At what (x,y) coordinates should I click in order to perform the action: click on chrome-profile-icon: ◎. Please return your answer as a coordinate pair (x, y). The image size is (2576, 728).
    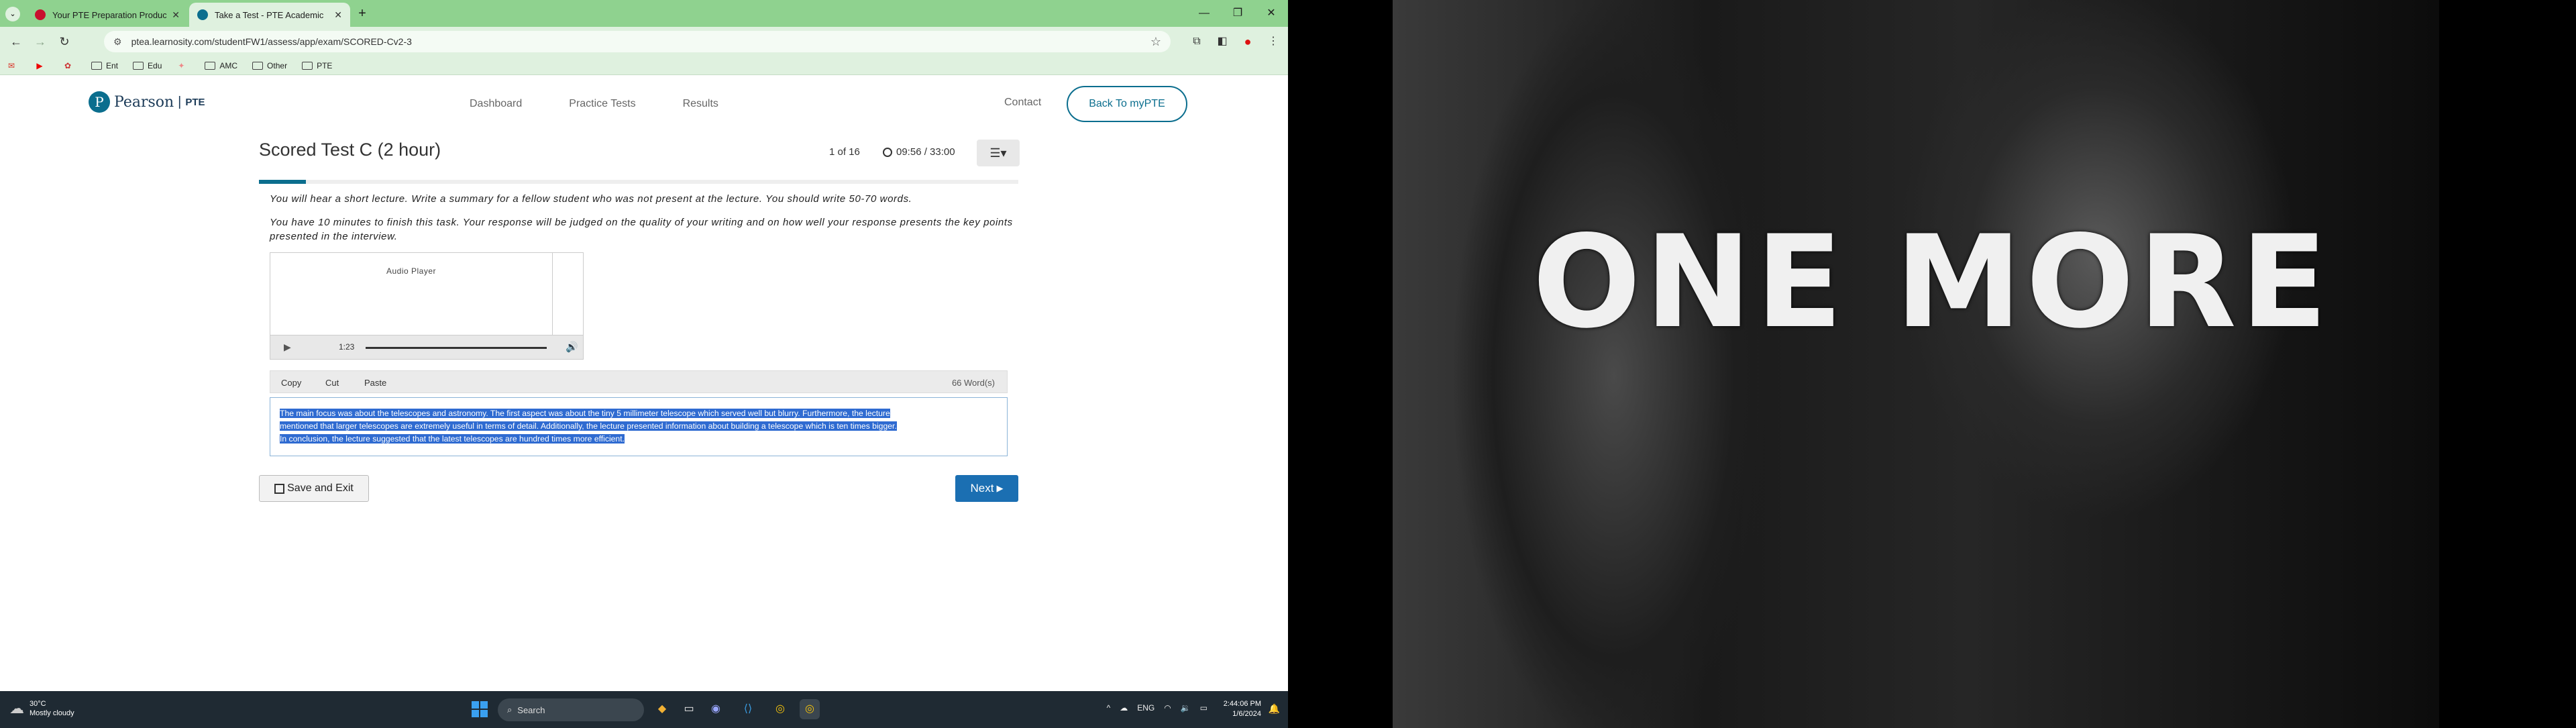
    Looking at the image, I should click on (810, 709).